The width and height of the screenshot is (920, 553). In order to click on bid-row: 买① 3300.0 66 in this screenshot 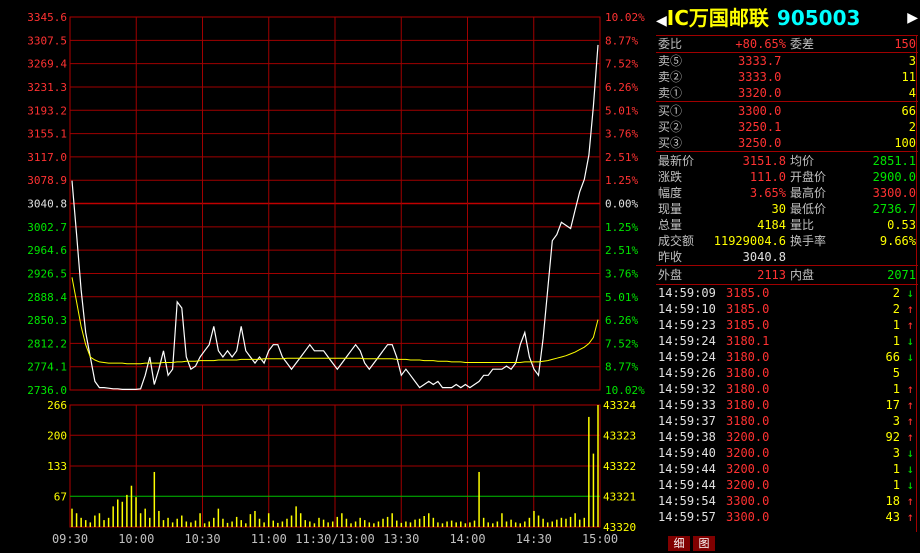, I will do `click(787, 111)`.